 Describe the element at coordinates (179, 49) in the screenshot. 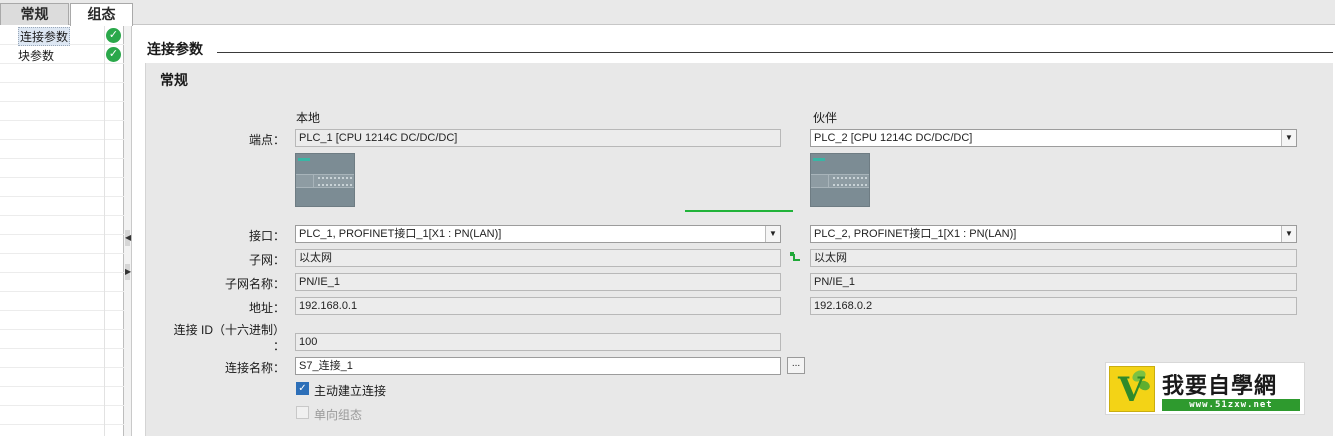

I see `section-title: 连接参数` at that location.